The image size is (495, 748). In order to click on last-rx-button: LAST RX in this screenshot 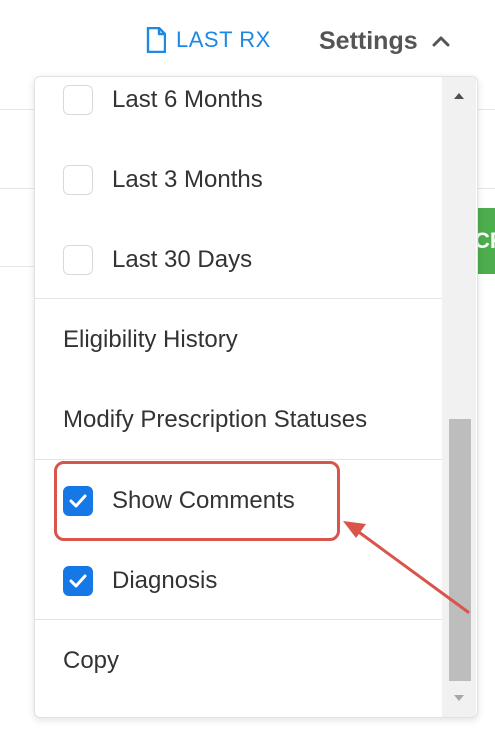, I will do `click(208, 40)`.